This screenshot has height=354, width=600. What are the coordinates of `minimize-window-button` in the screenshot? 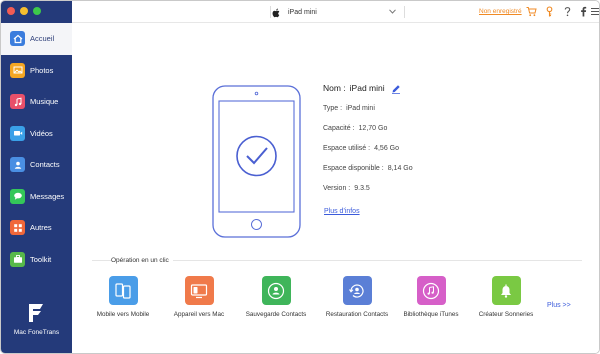 It's located at (24, 11).